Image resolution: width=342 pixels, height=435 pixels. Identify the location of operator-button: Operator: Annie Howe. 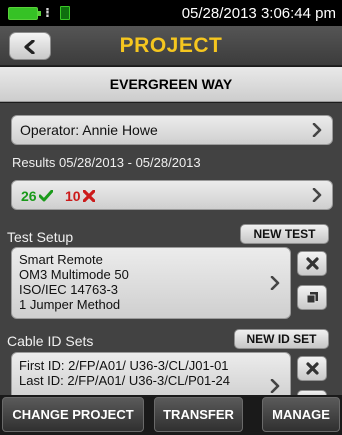
(172, 130).